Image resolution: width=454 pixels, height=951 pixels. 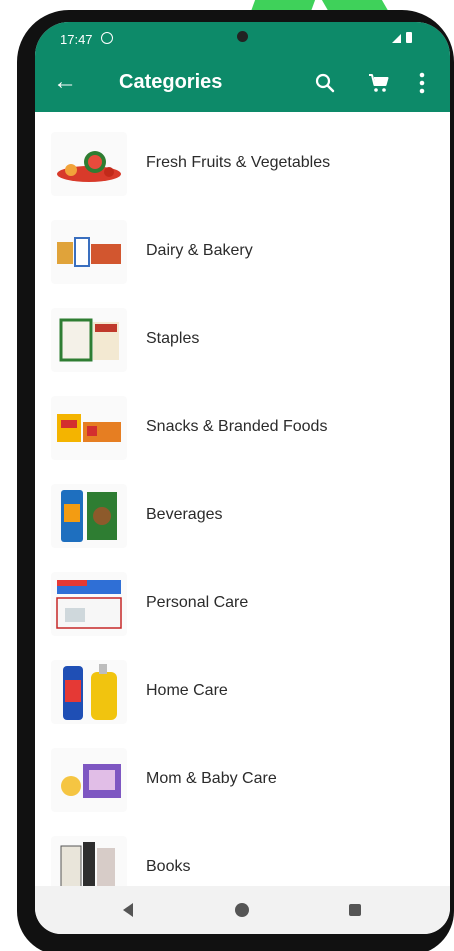 I want to click on category-label: Snacks & Branded Foods, so click(x=237, y=426).